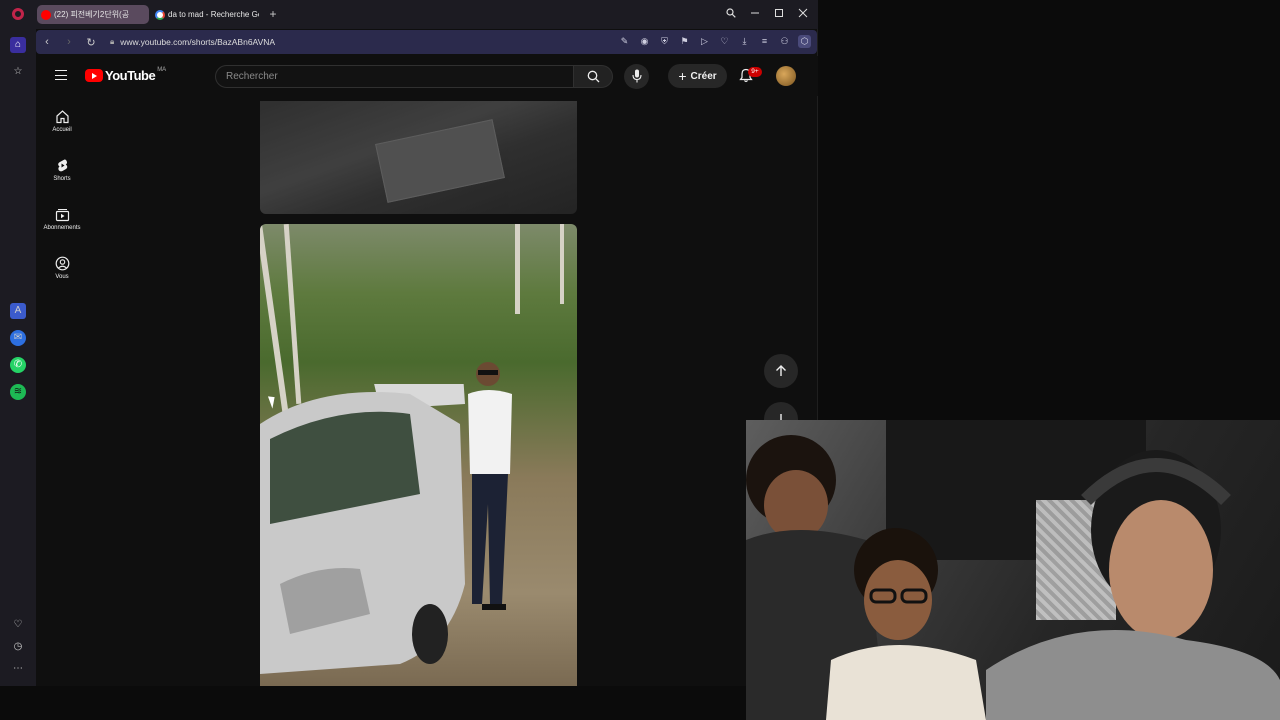  I want to click on previous-short-button, so click(781, 371).